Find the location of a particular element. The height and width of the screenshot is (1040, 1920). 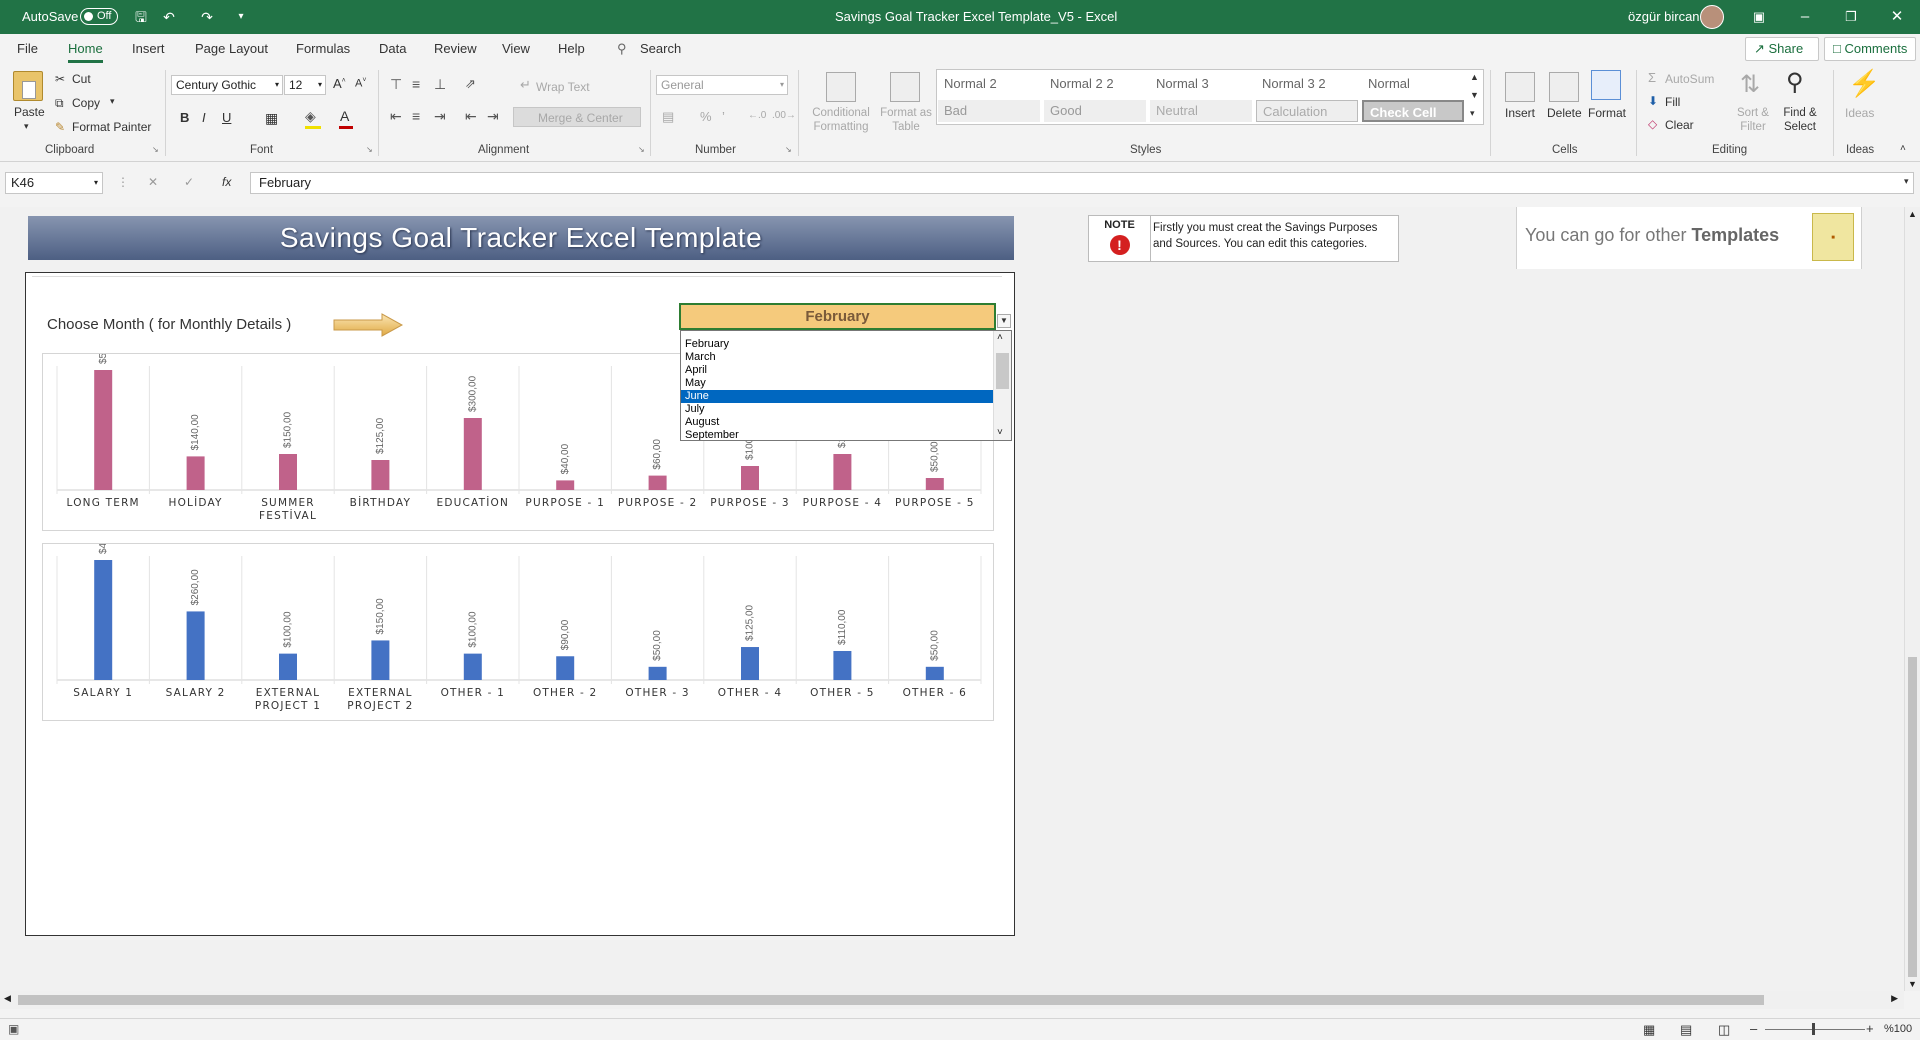

search-box: Search is located at coordinates (660, 48).